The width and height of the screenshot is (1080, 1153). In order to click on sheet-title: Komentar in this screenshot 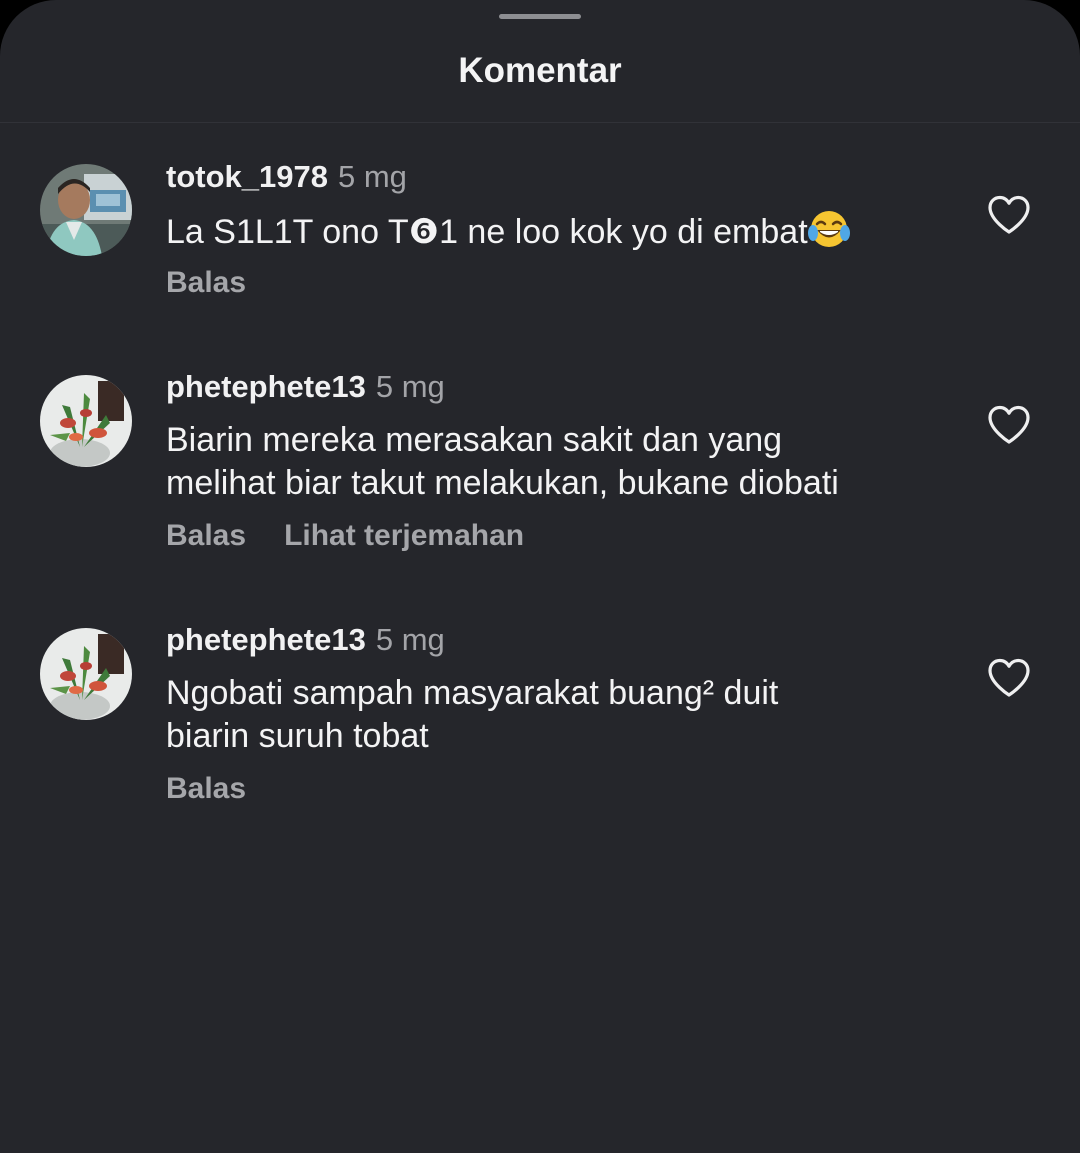, I will do `click(540, 70)`.